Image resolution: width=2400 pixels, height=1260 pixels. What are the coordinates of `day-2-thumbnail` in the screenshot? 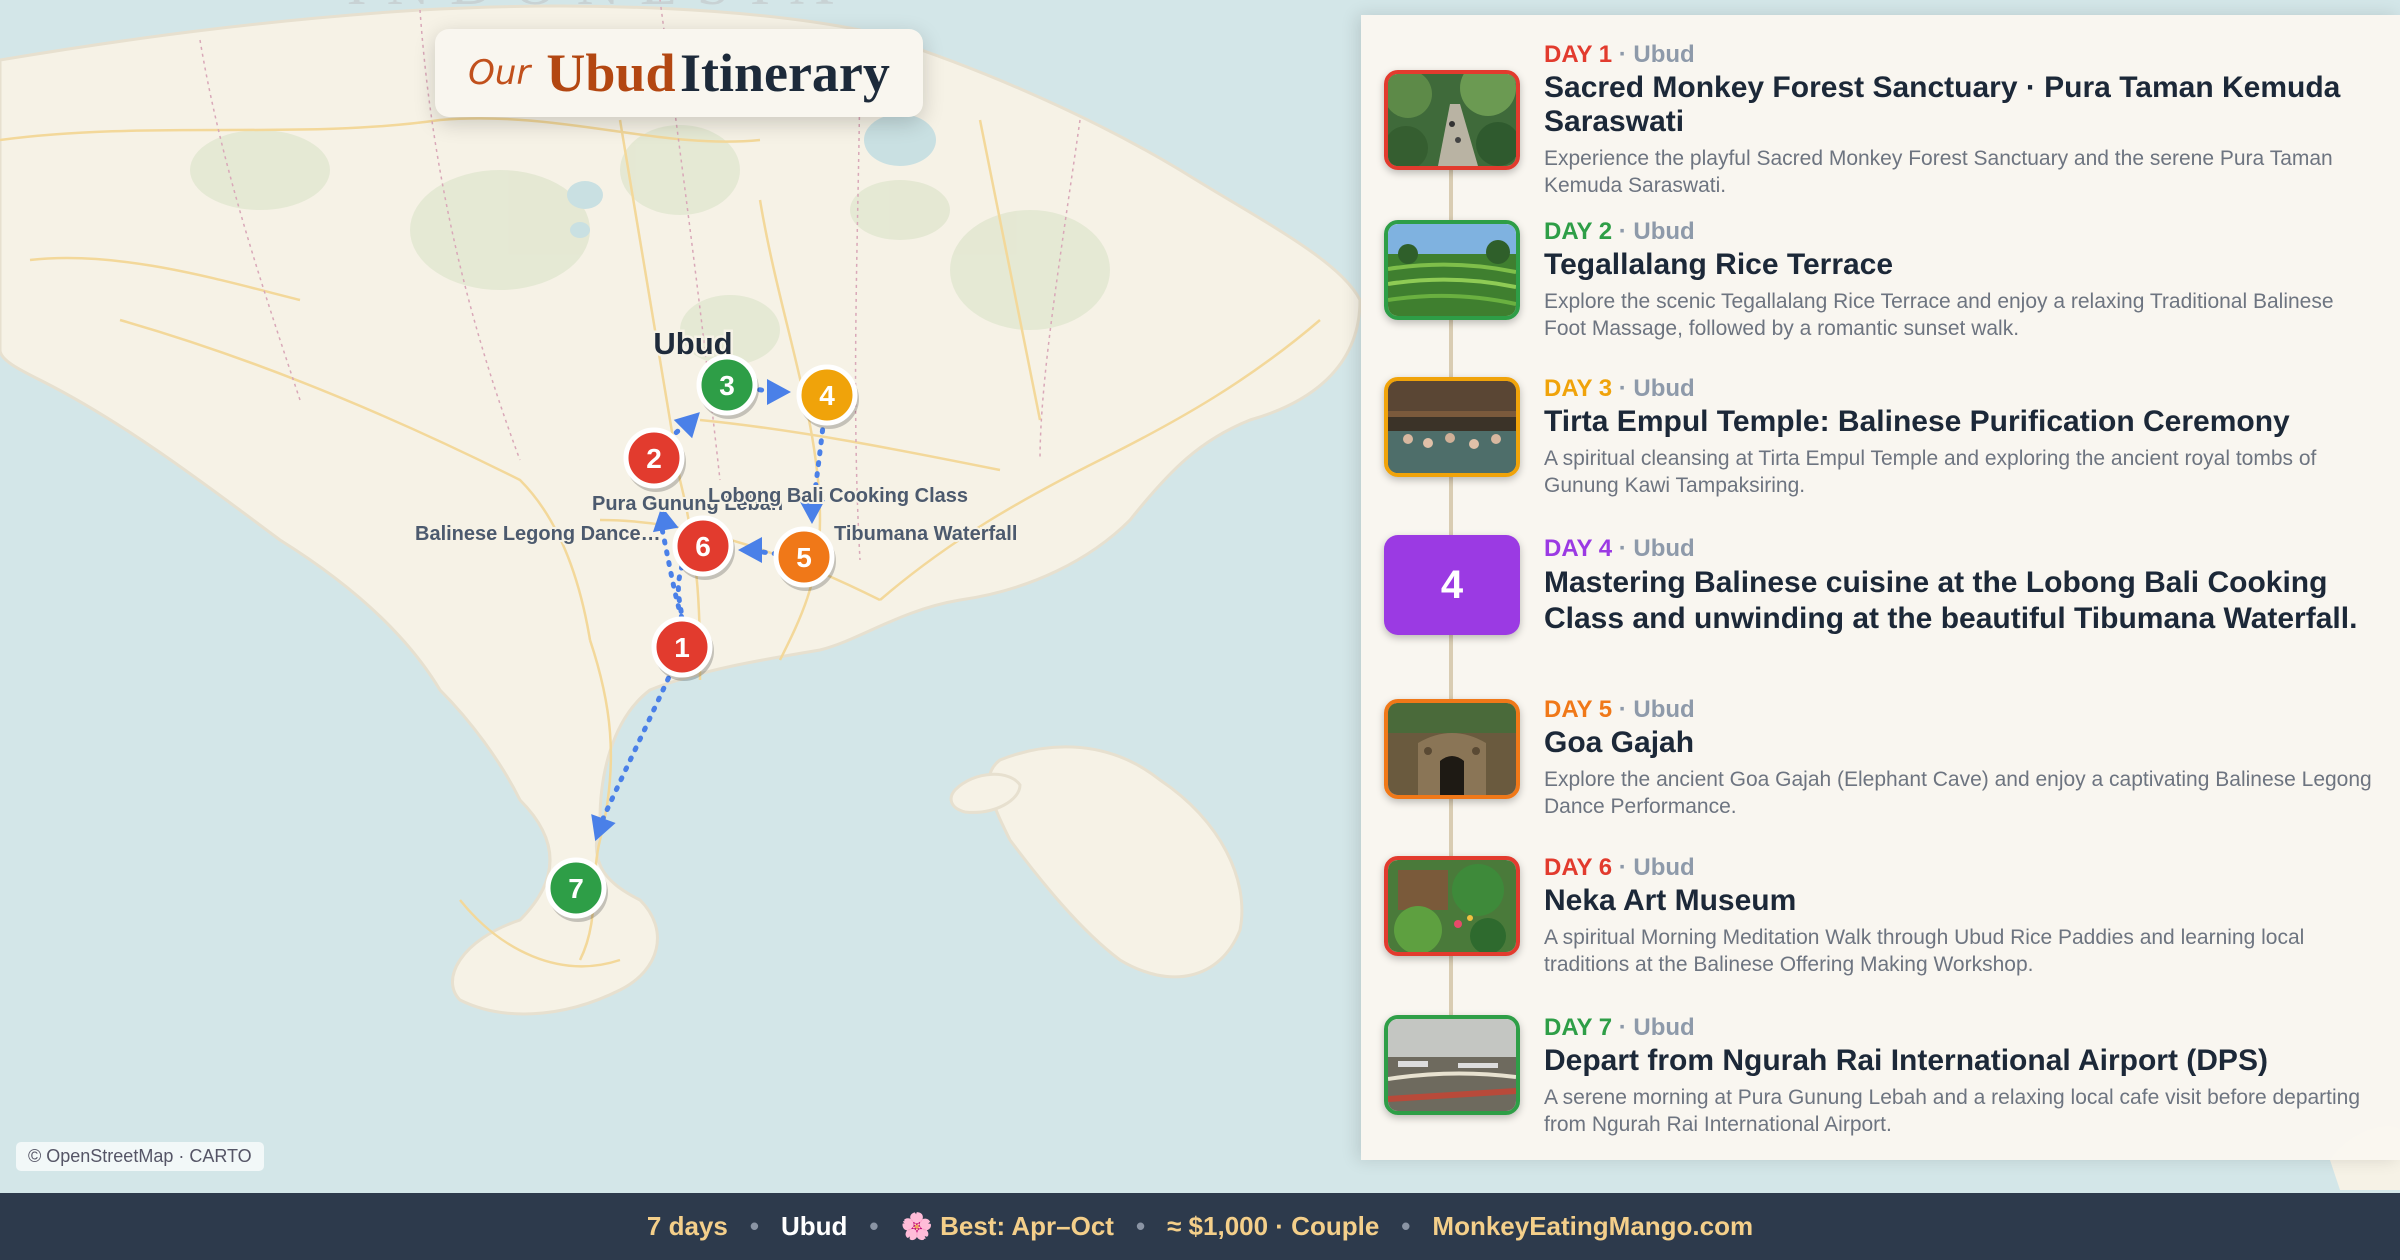 It's located at (1452, 270).